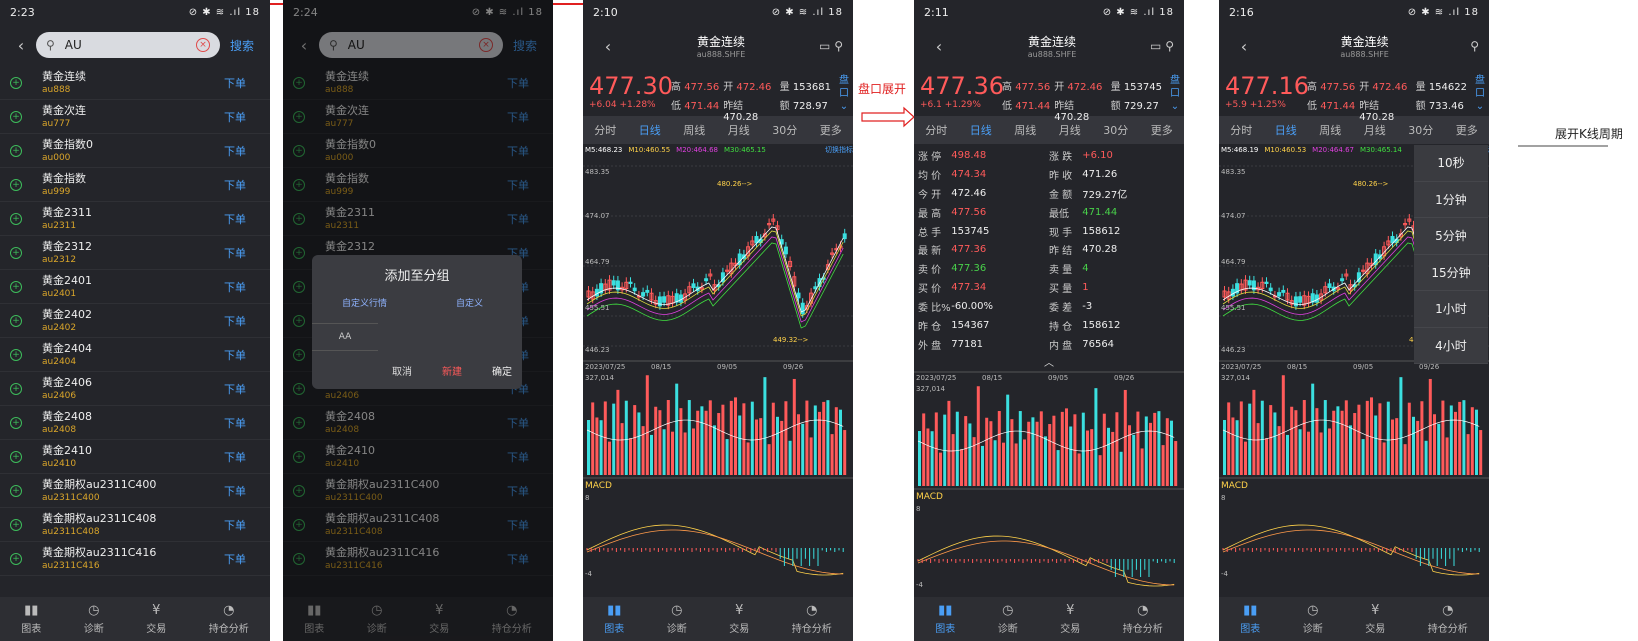  Describe the element at coordinates (502, 370) in the screenshot. I see `confirm-button: 确定` at that location.